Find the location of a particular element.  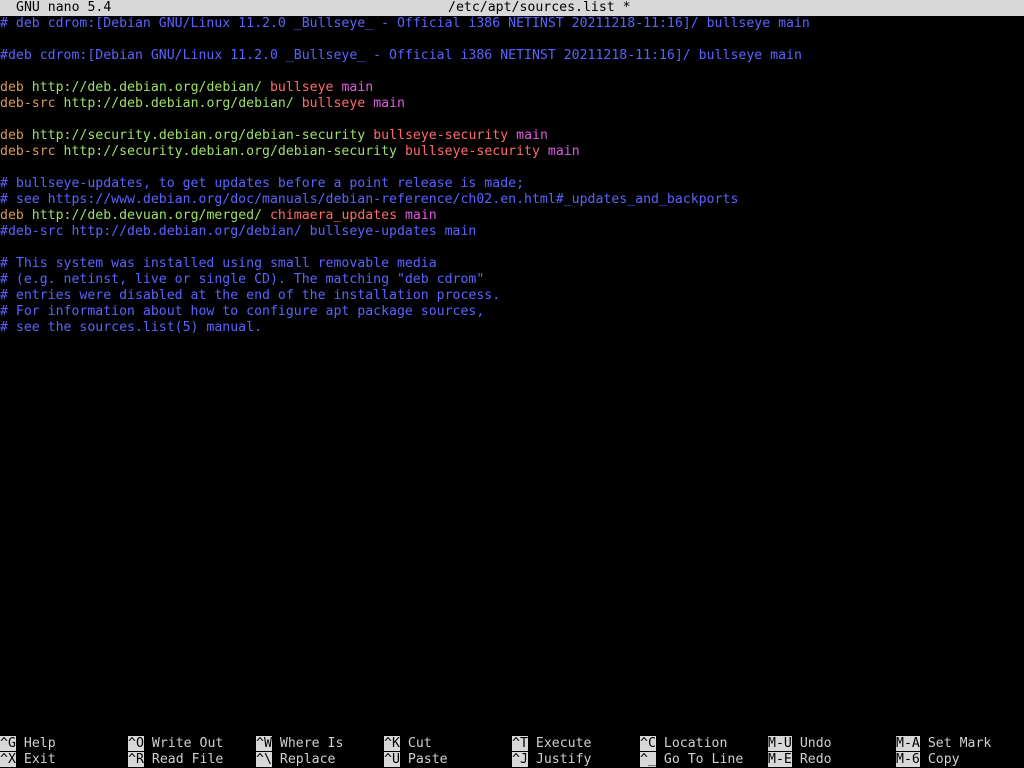

shortcut-key: M-U is located at coordinates (780, 743).